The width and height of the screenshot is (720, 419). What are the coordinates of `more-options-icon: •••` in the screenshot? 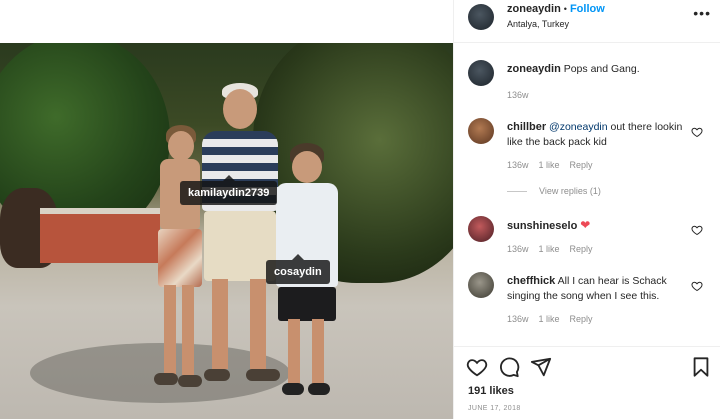 It's located at (702, 13).